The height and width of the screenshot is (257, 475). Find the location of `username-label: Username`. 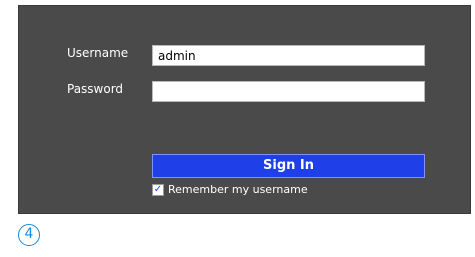

username-label: Username is located at coordinates (98, 53).